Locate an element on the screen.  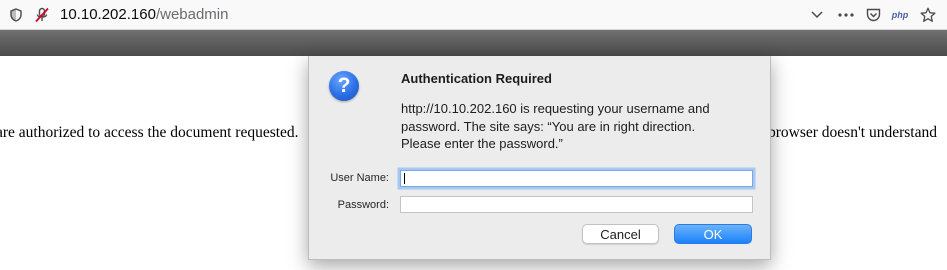
cancel-button: Cancel is located at coordinates (620, 234).